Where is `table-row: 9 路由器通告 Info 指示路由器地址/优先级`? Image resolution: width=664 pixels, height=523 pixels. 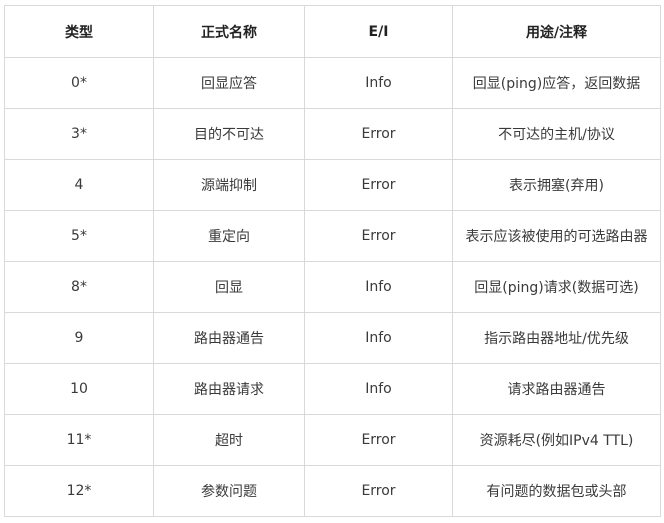
table-row: 9 路由器通告 Info 指示路由器地址/优先级 is located at coordinates (332, 338).